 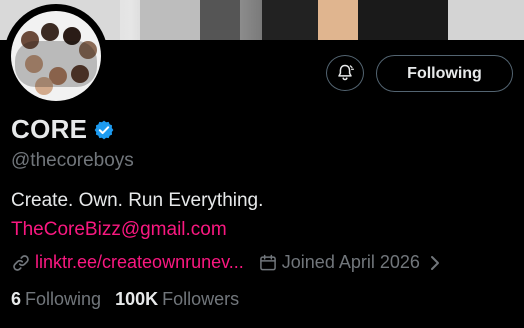 What do you see at coordinates (137, 299) in the screenshot?
I see `followers-count: 100K` at bounding box center [137, 299].